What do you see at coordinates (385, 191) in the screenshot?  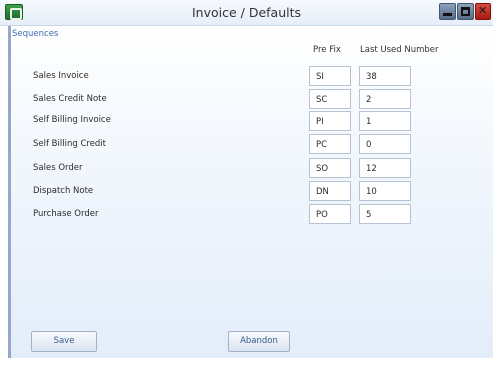 I see `last-number-field-dispatch-note: 10` at bounding box center [385, 191].